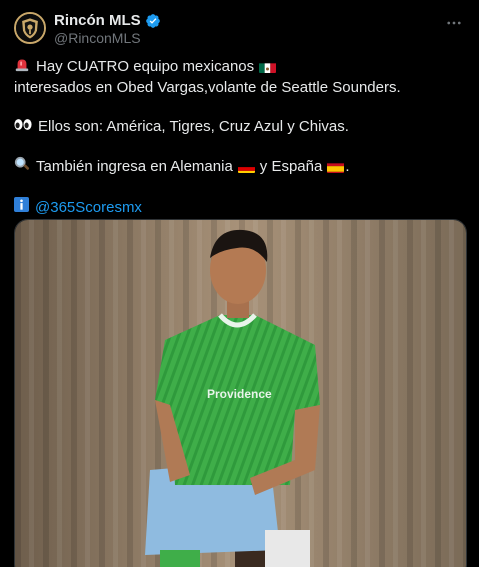 The width and height of the screenshot is (479, 567). I want to click on eyes-icon, so click(23, 127).